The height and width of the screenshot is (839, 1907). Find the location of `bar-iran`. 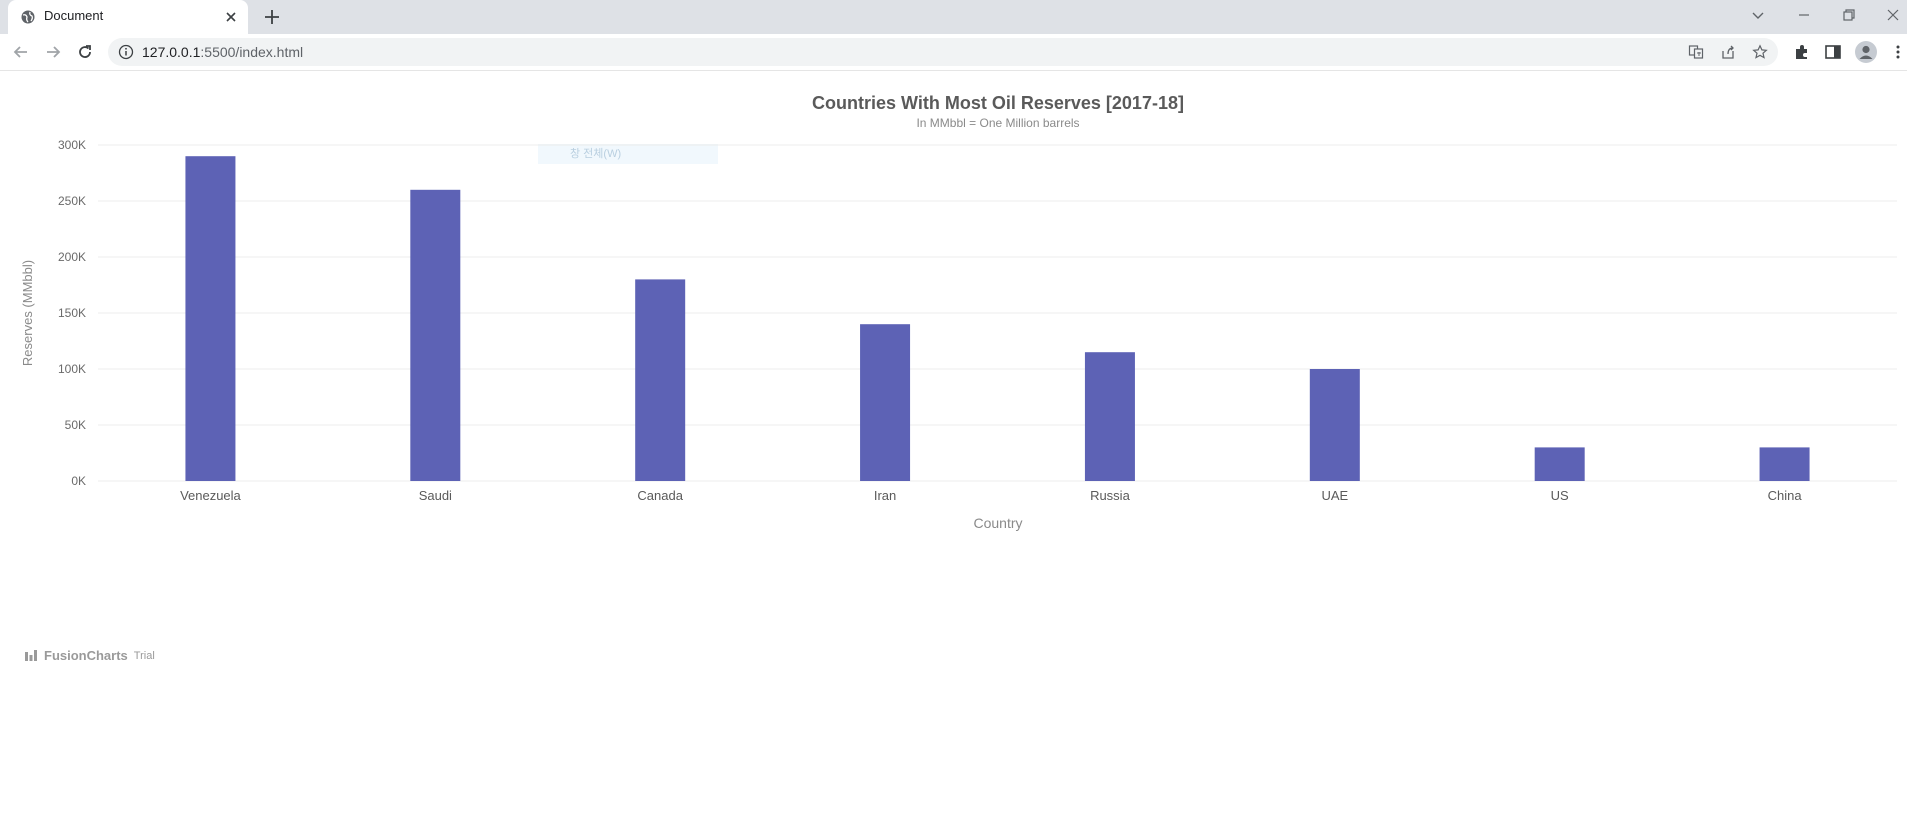

bar-iran is located at coordinates (885, 402).